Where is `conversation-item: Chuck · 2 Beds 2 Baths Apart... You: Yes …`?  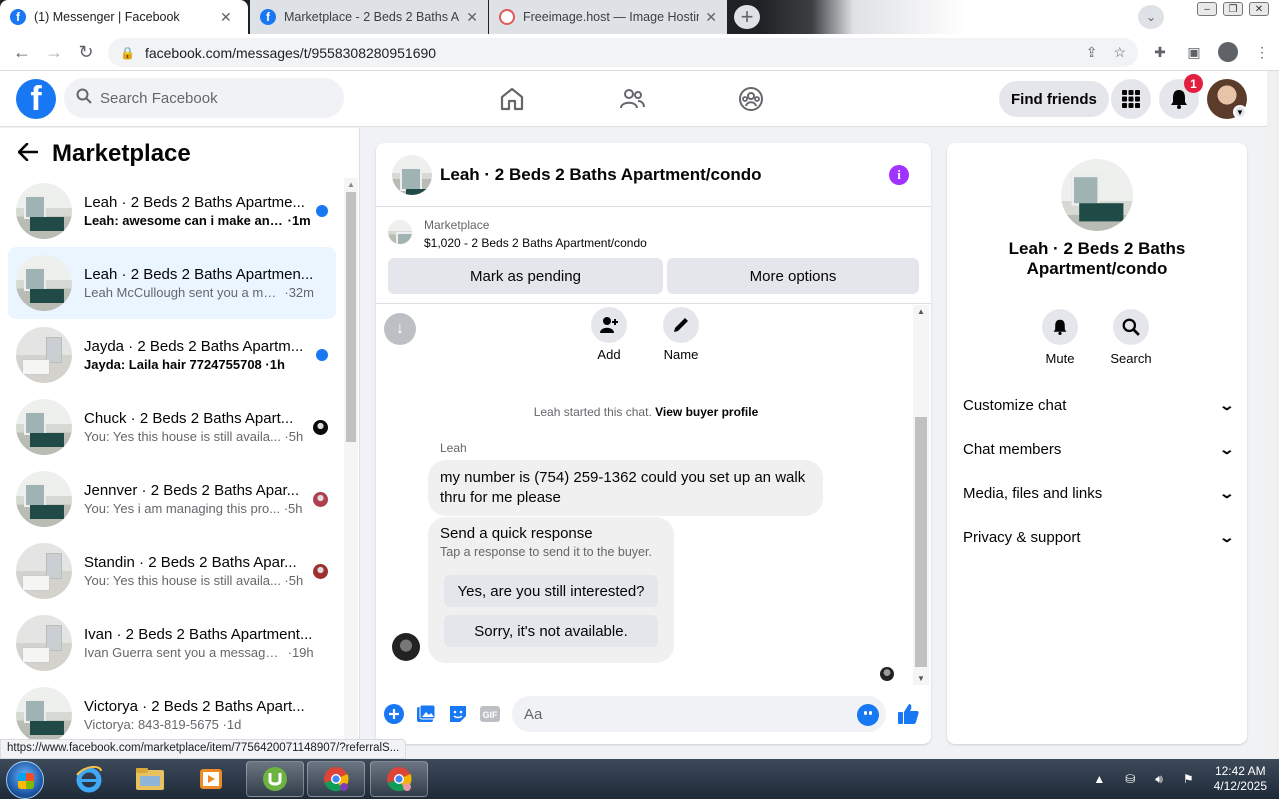 conversation-item: Chuck · 2 Beds 2 Baths Apart... You: Yes … is located at coordinates (172, 427).